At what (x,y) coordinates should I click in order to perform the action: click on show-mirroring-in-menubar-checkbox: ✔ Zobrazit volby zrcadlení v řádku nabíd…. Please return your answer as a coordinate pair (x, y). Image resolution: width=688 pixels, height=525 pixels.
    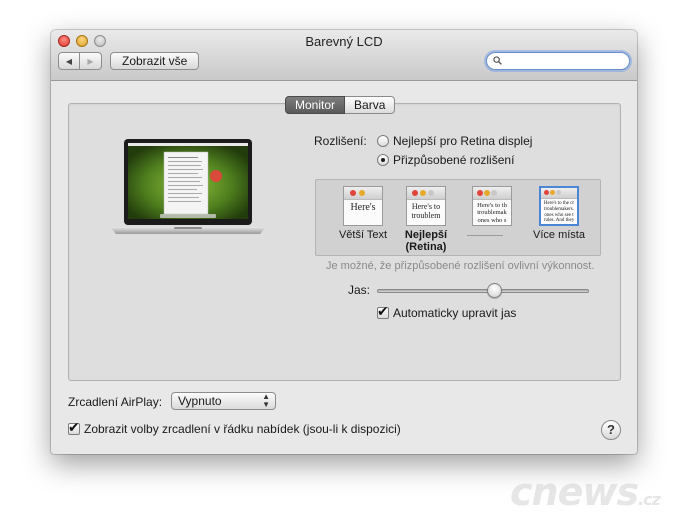
    Looking at the image, I should click on (234, 427).